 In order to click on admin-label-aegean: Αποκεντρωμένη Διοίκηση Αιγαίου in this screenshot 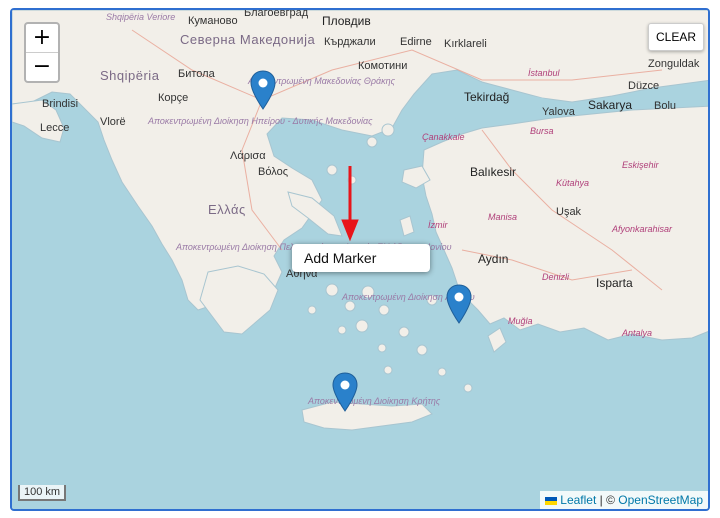, I will do `click(408, 297)`.